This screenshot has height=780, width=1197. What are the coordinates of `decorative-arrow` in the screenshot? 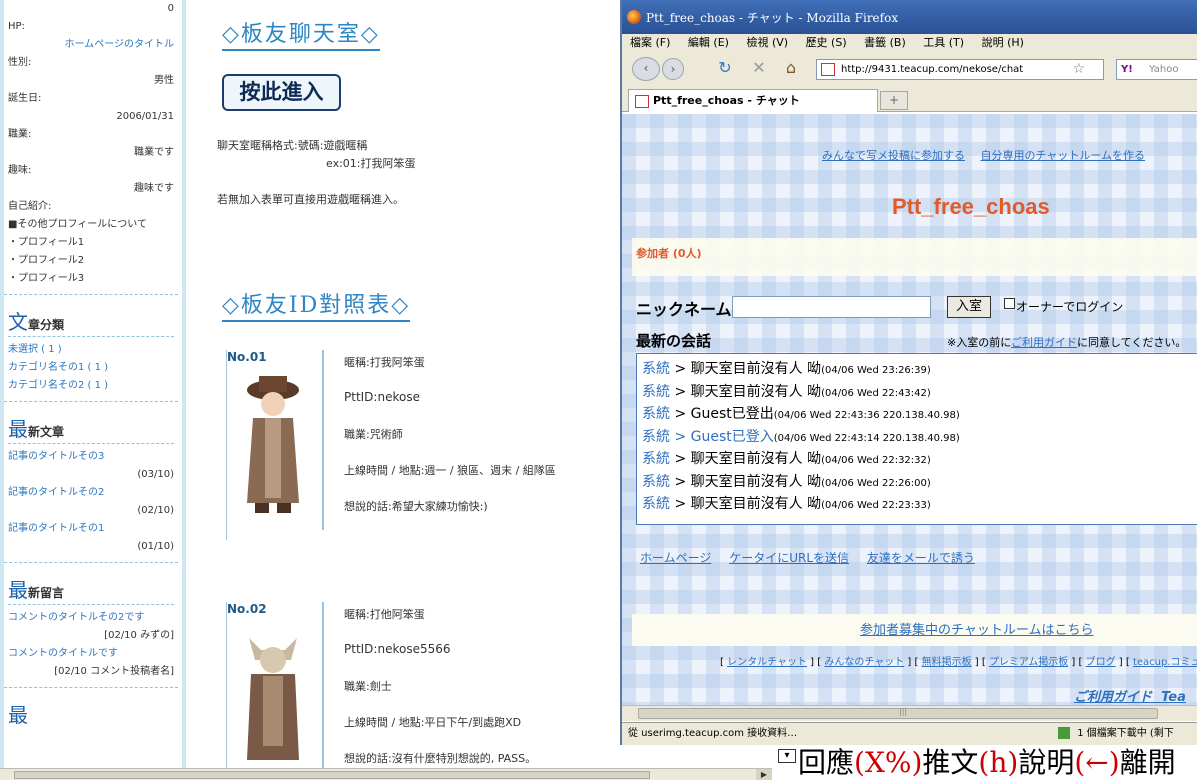 It's located at (323, 685).